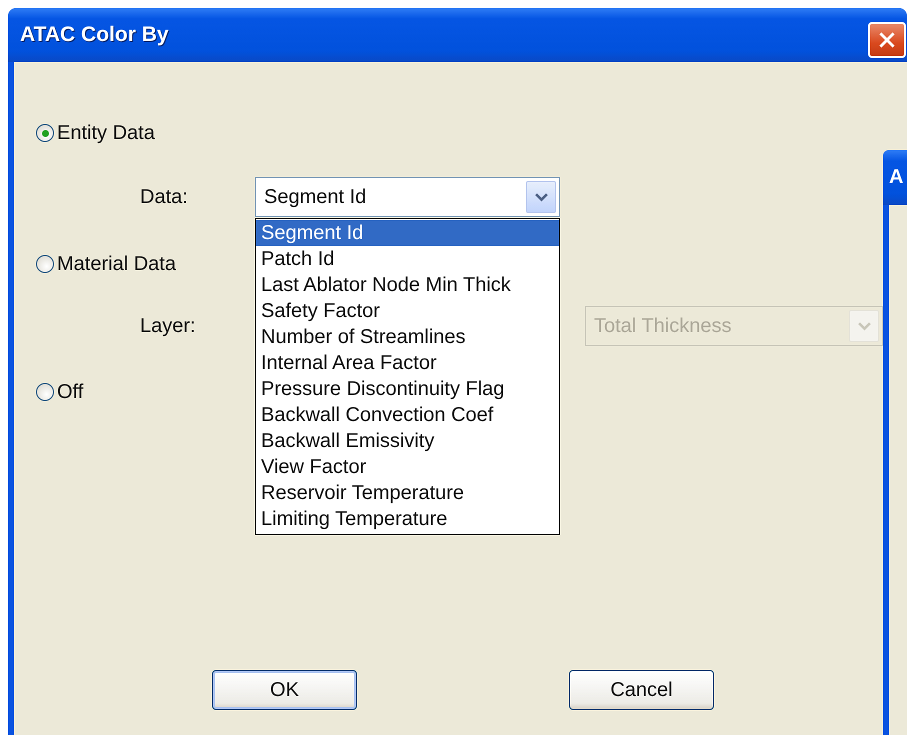 The image size is (907, 735). I want to click on ok-button: OK, so click(284, 690).